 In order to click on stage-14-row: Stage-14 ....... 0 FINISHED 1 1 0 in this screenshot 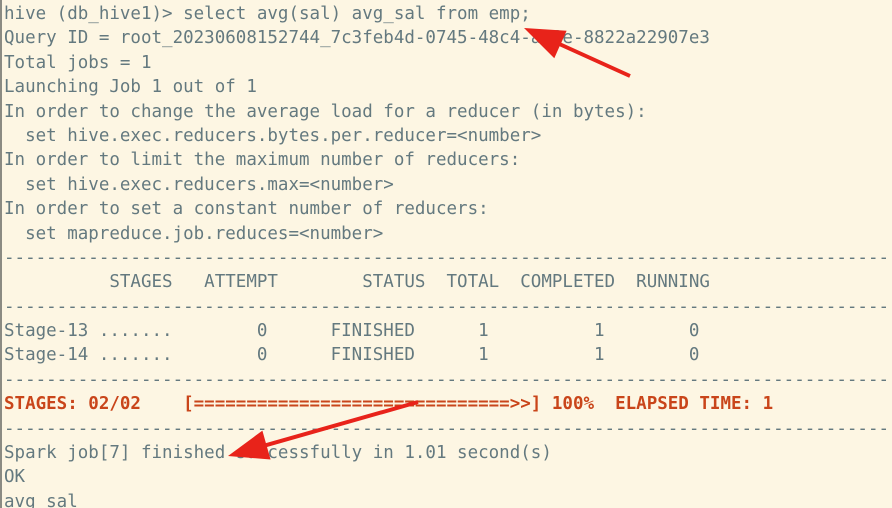, I will do `click(352, 355)`.